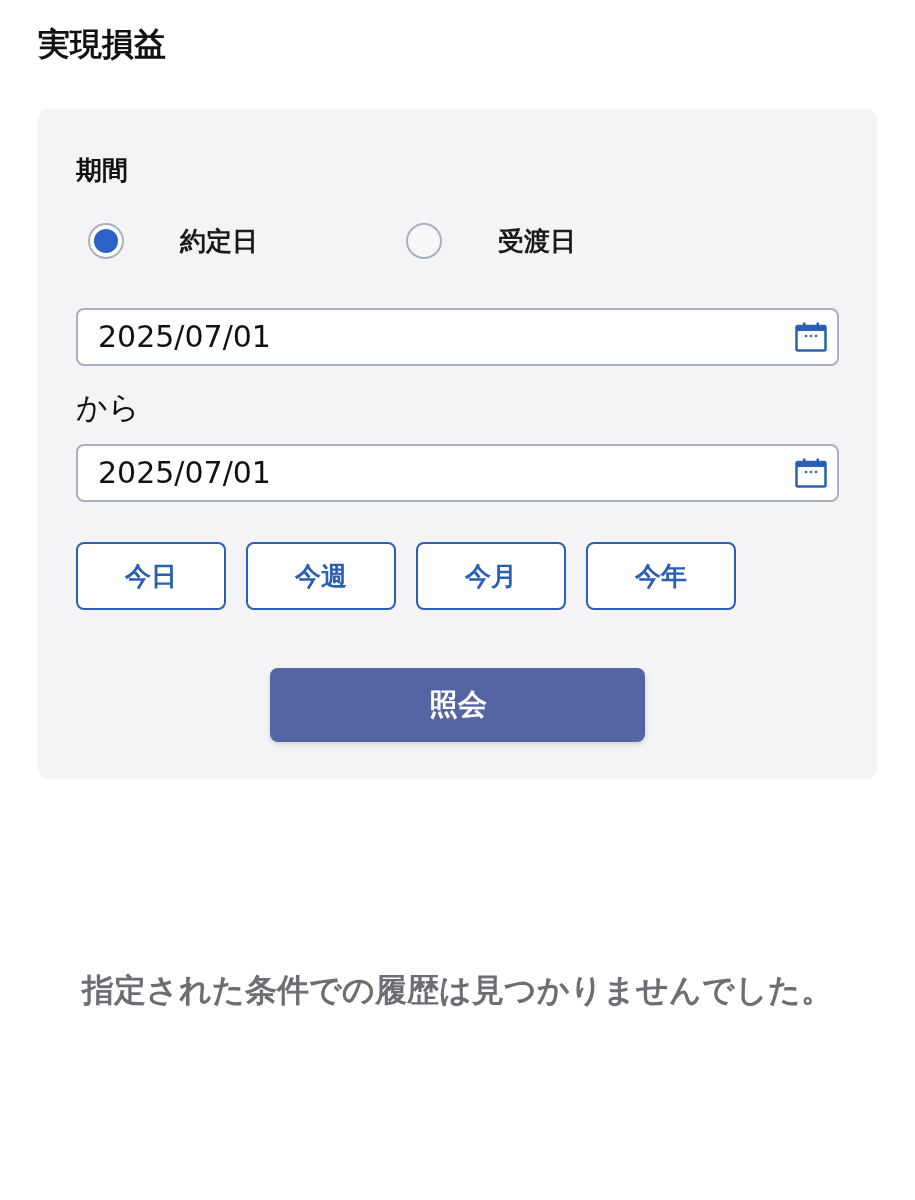 This screenshot has width=915, height=1200. What do you see at coordinates (661, 576) in the screenshot?
I see `quick-range-button: 今年` at bounding box center [661, 576].